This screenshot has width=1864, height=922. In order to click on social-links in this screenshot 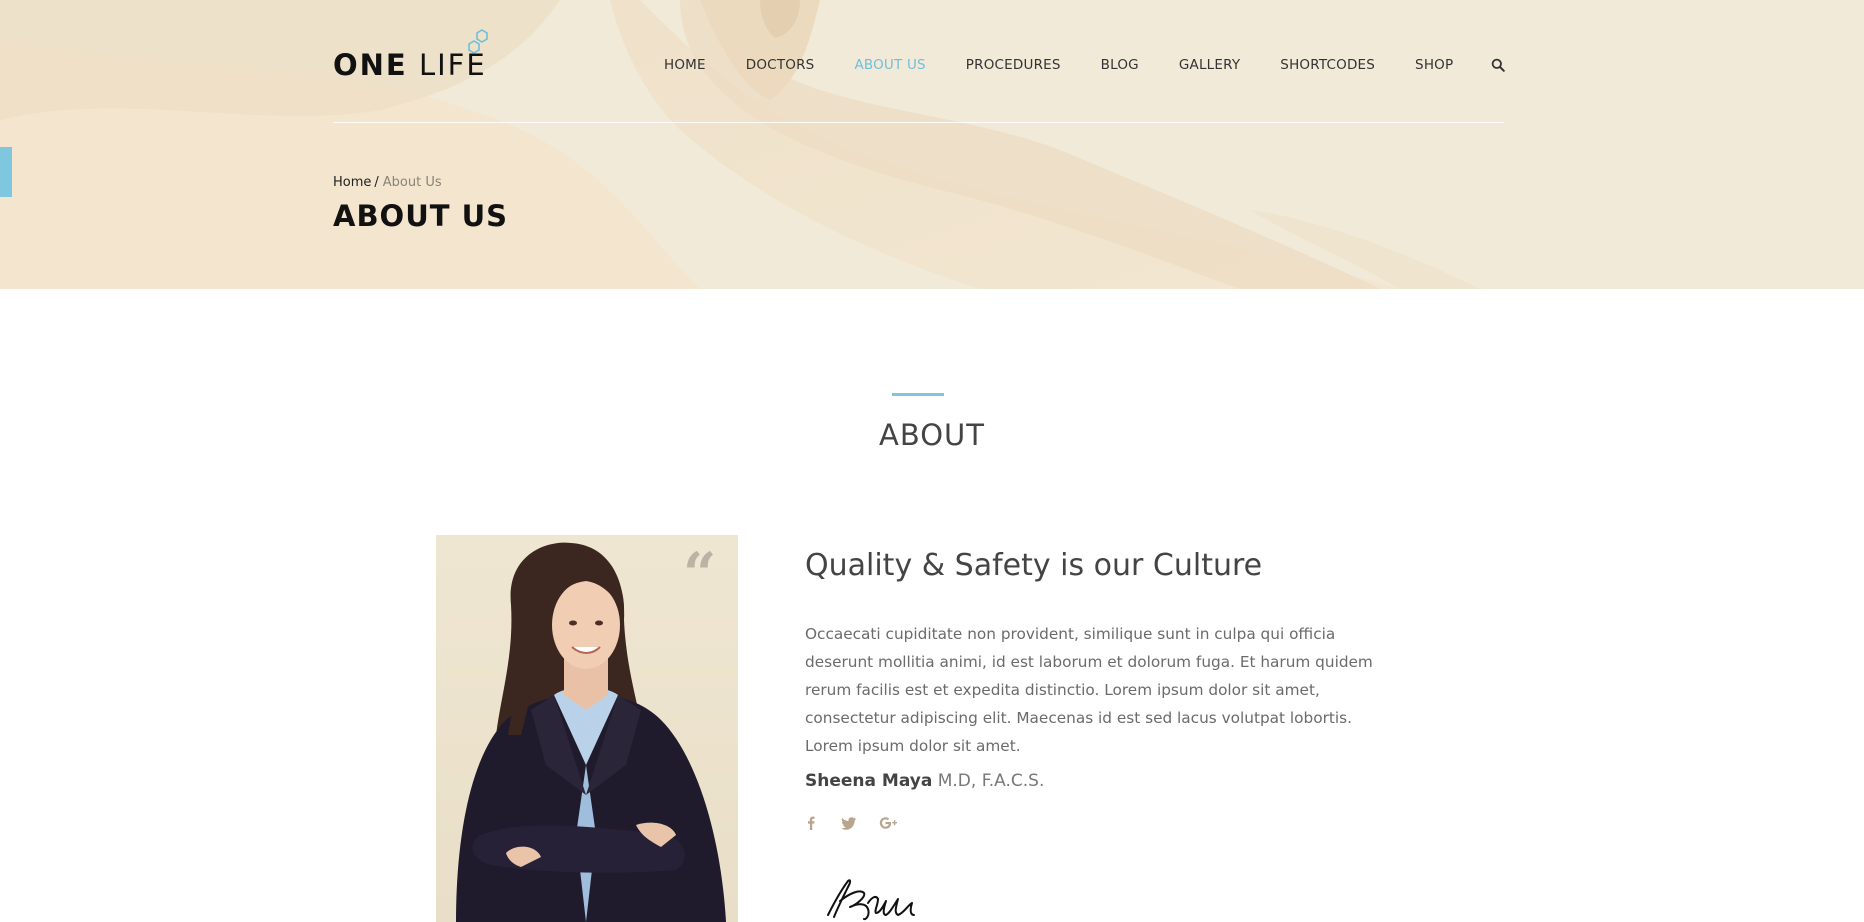, I will do `click(850, 823)`.